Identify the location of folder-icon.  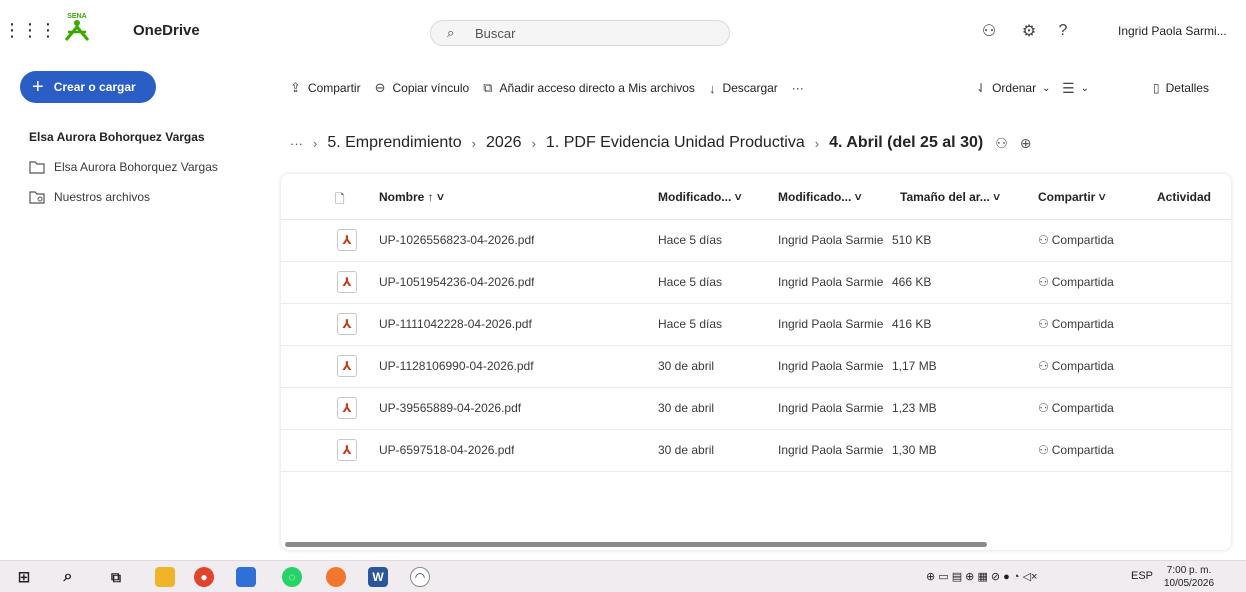
(37, 167).